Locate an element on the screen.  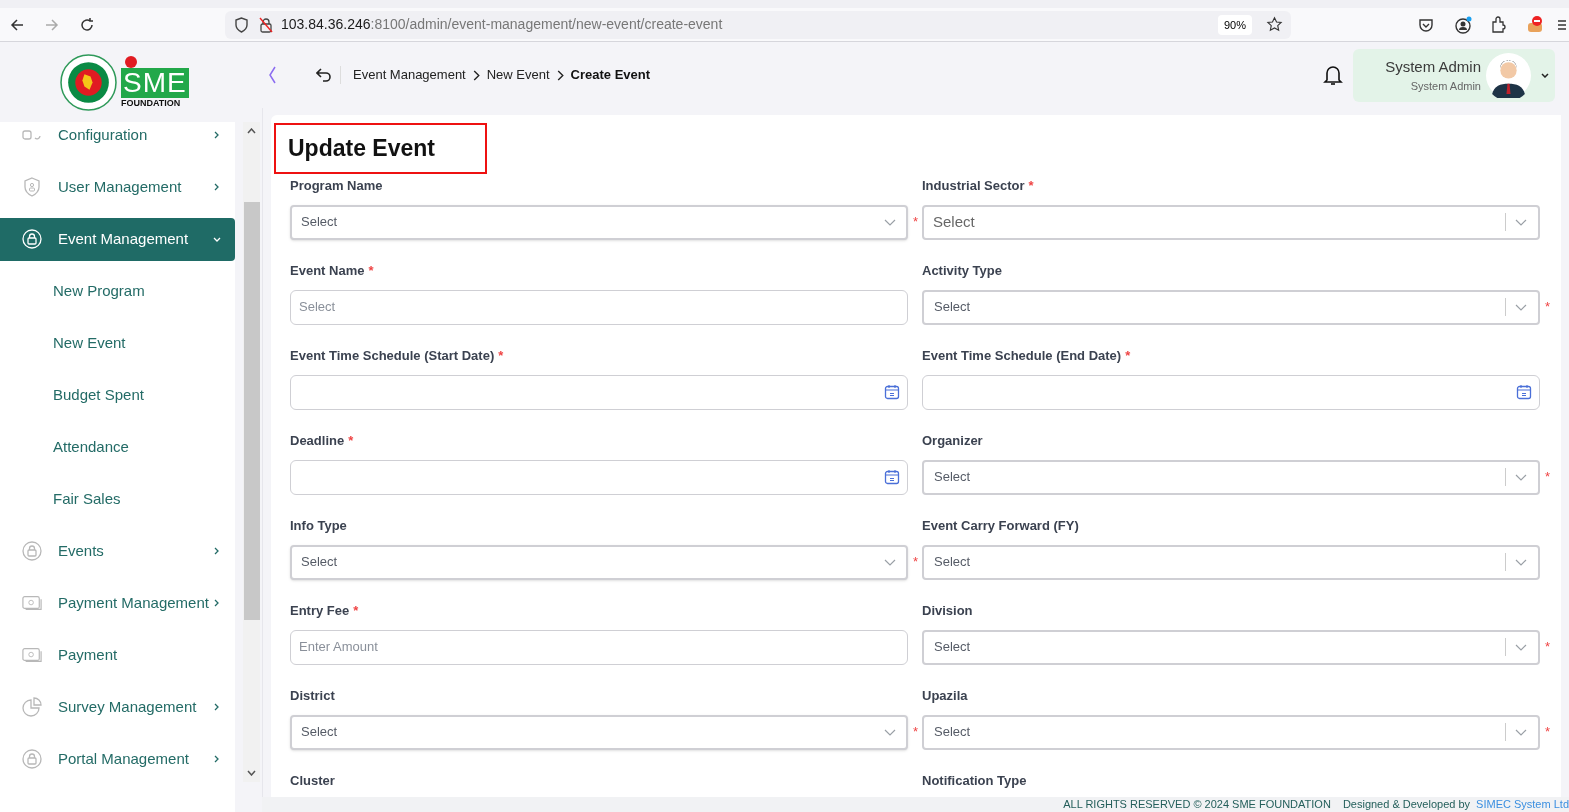
field-label: Deadline is located at coordinates (317, 441).